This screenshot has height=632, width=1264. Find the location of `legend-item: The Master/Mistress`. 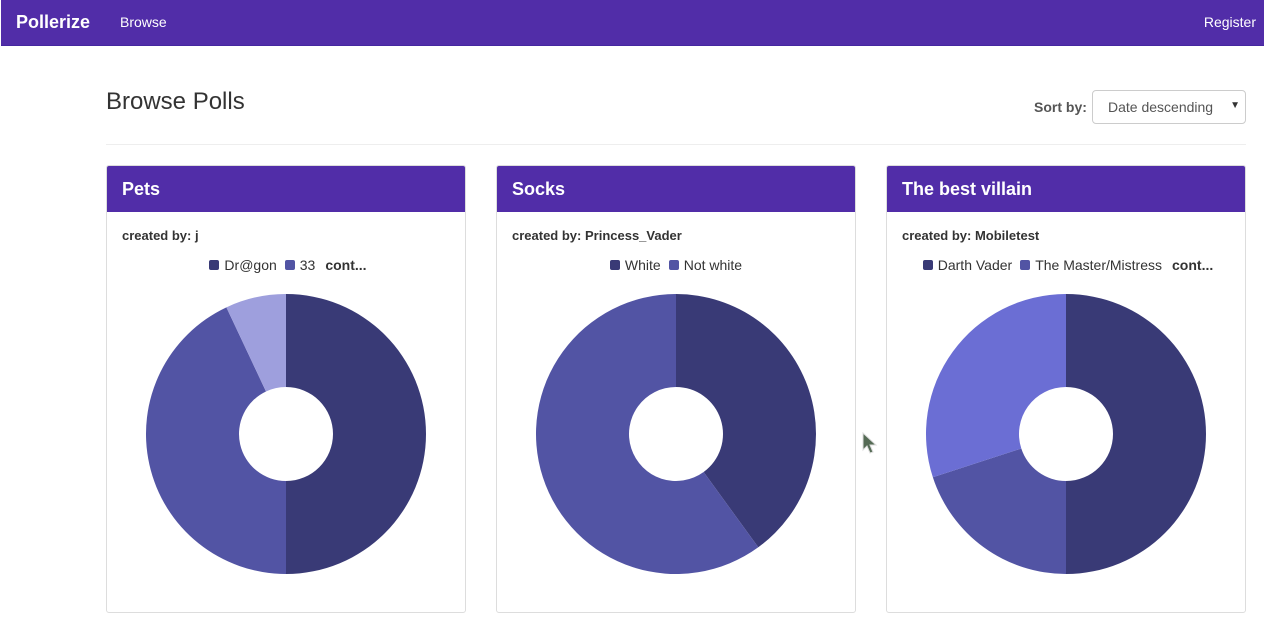

legend-item: The Master/Mistress is located at coordinates (1091, 265).